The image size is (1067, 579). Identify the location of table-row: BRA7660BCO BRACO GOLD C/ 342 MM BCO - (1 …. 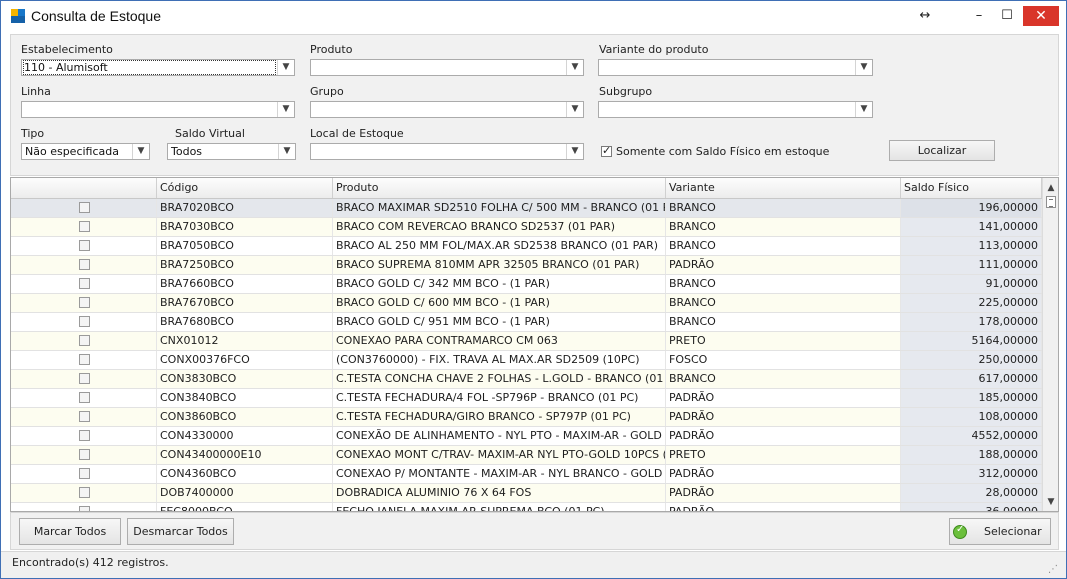
(526, 284).